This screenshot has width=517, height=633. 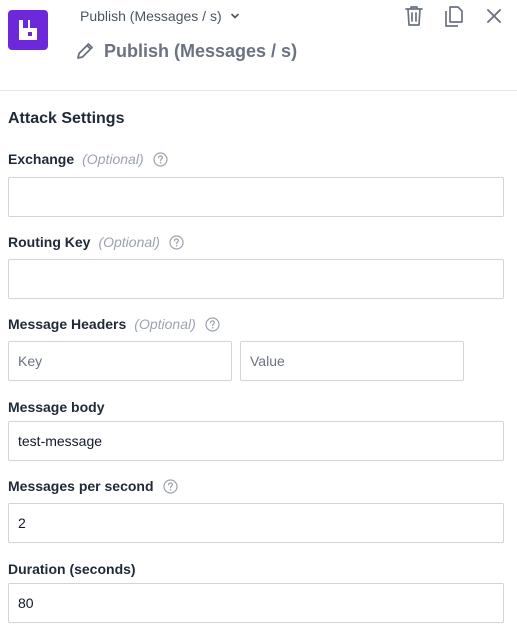 I want to click on step-selector-label: Publish (Messages / s), so click(x=151, y=16).